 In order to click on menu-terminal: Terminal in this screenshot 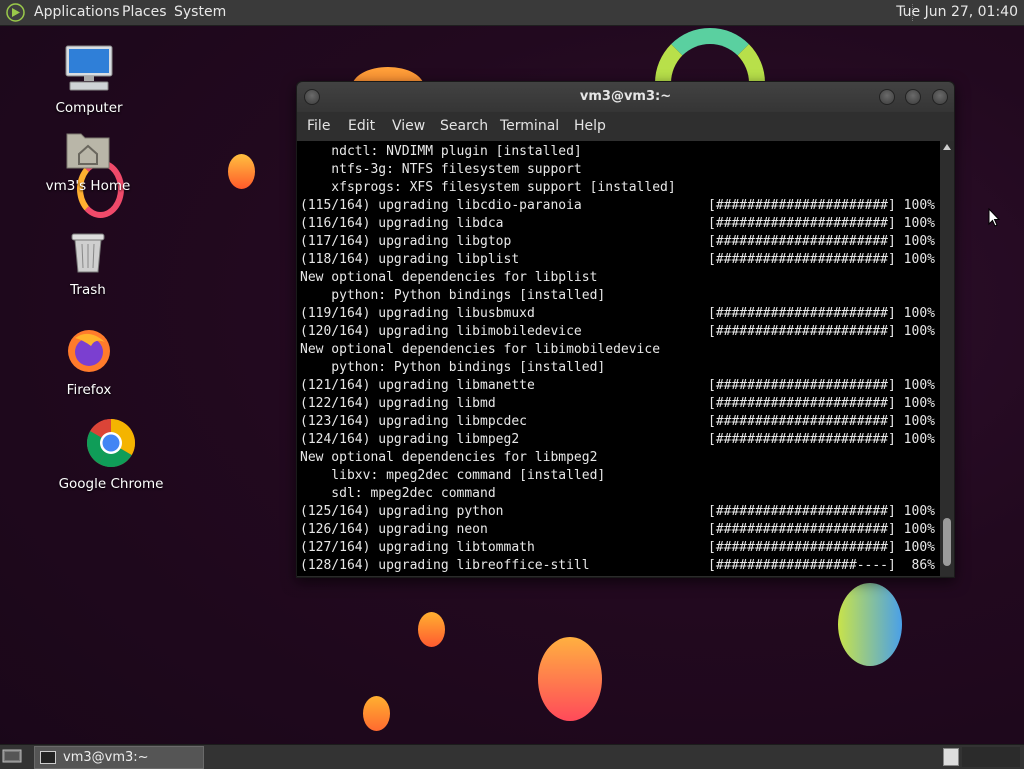, I will do `click(529, 126)`.